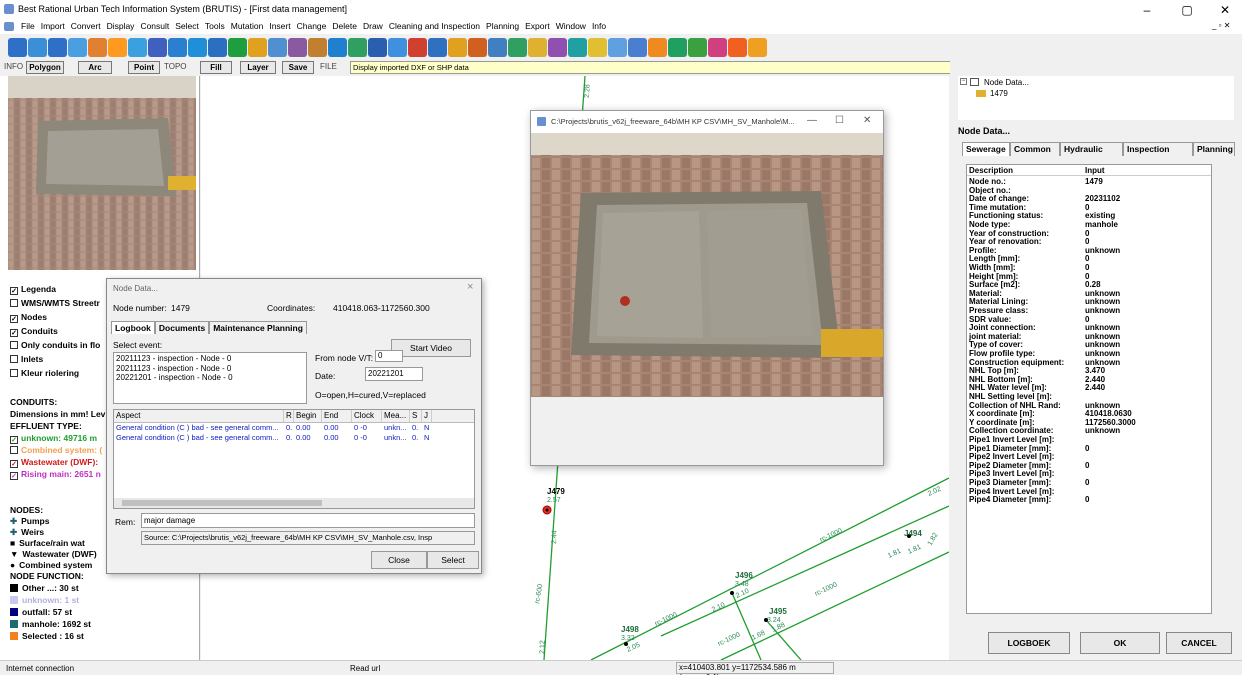 This screenshot has height=675, width=1242. I want to click on layer-toggle: Inlets, so click(26, 359).